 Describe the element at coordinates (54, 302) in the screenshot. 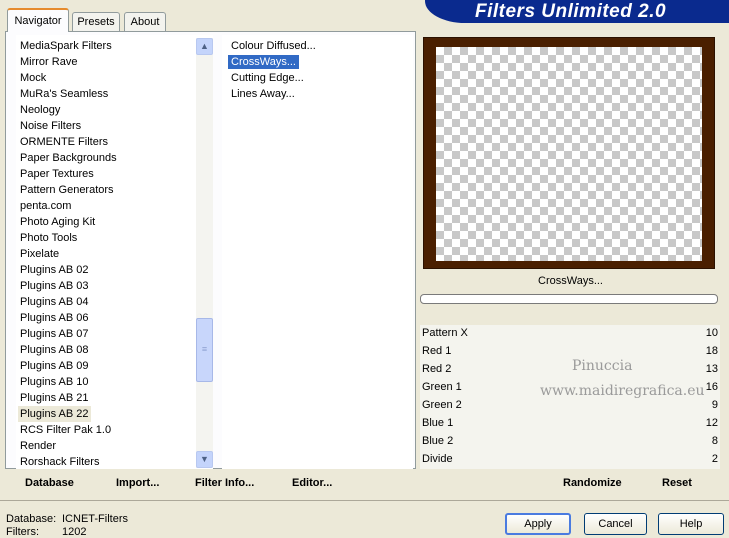

I see `category-item: Plugins AB 04` at that location.